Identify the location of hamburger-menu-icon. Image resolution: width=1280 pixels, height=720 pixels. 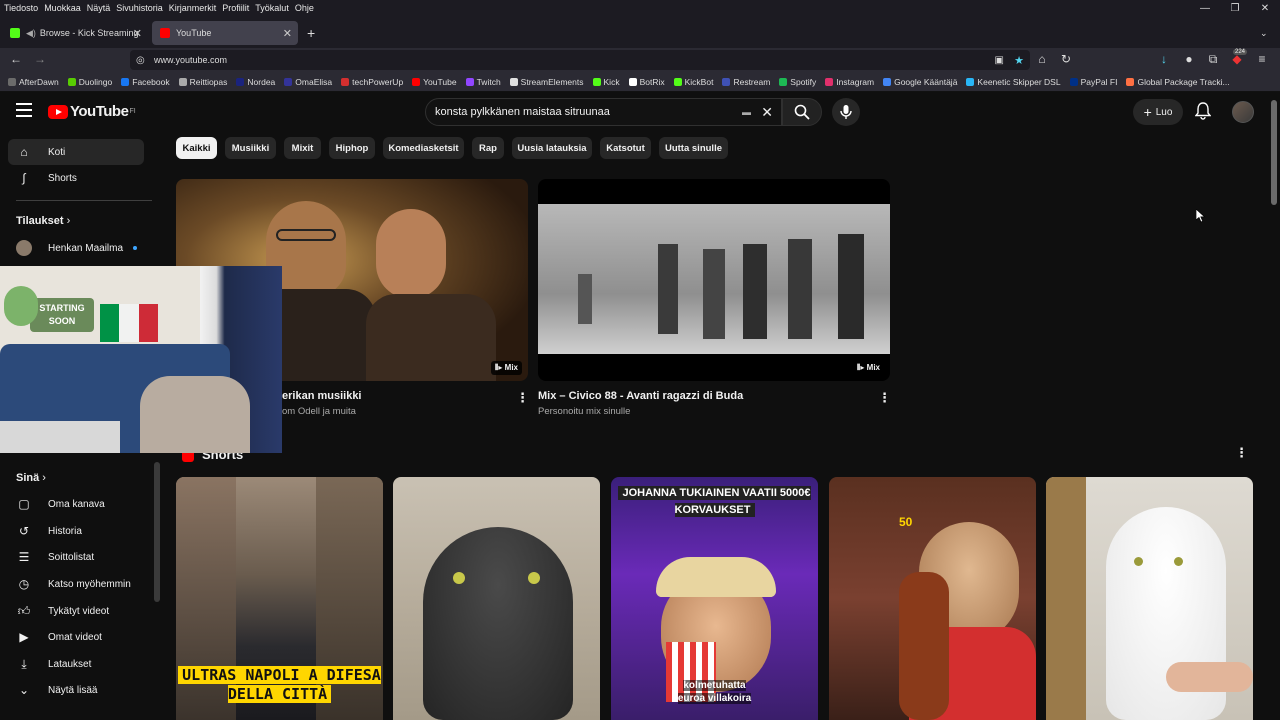
(24, 110).